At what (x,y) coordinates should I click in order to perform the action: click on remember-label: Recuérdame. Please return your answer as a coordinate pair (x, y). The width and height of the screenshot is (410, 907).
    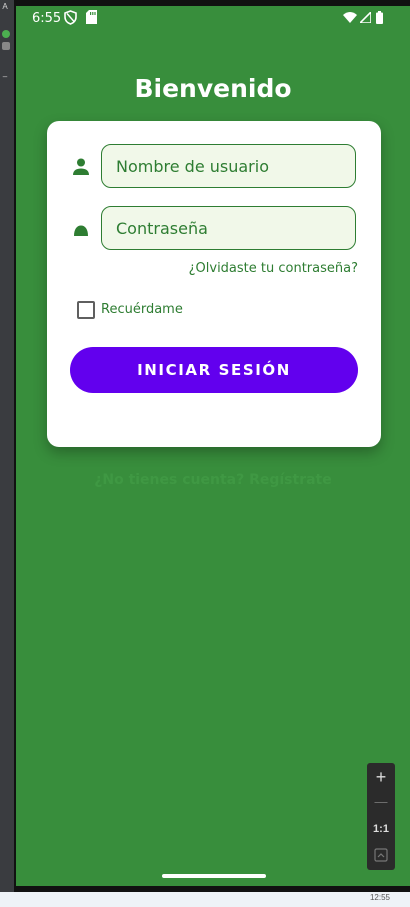
    Looking at the image, I should click on (142, 309).